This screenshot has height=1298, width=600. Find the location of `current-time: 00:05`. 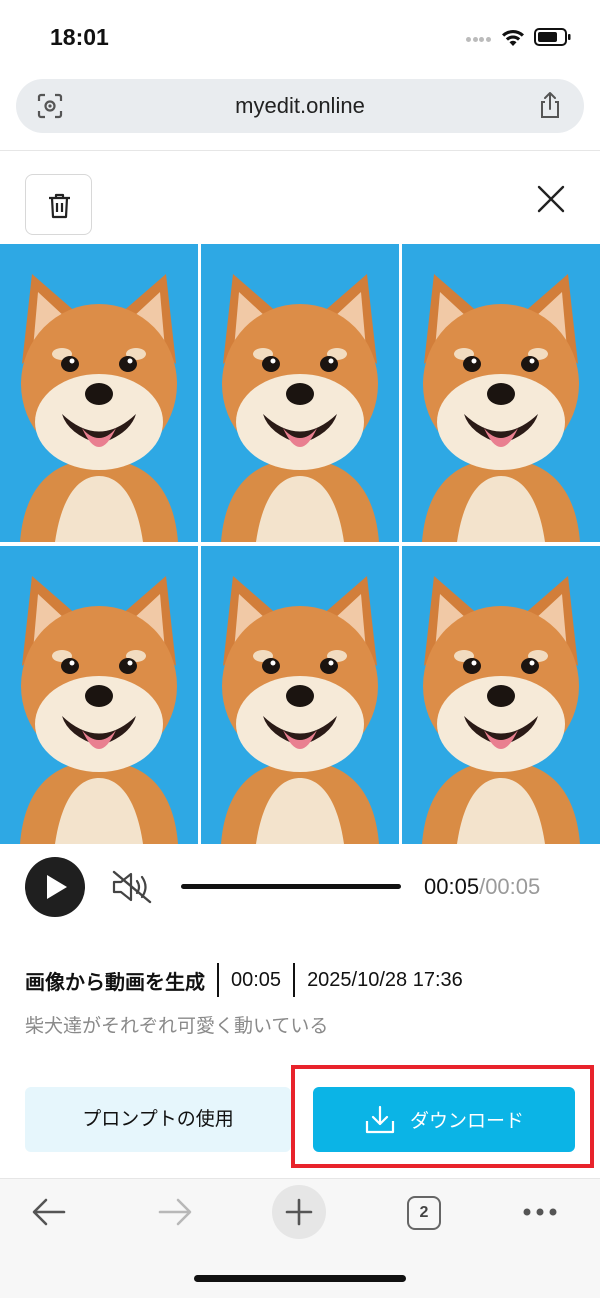

current-time: 00:05 is located at coordinates (452, 886).